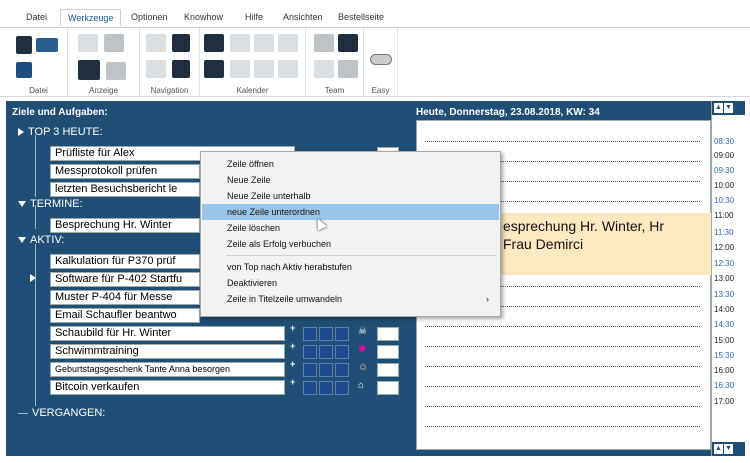 Image resolution: width=750 pixels, height=463 pixels. I want to click on time-label: 15:30, so click(724, 355).